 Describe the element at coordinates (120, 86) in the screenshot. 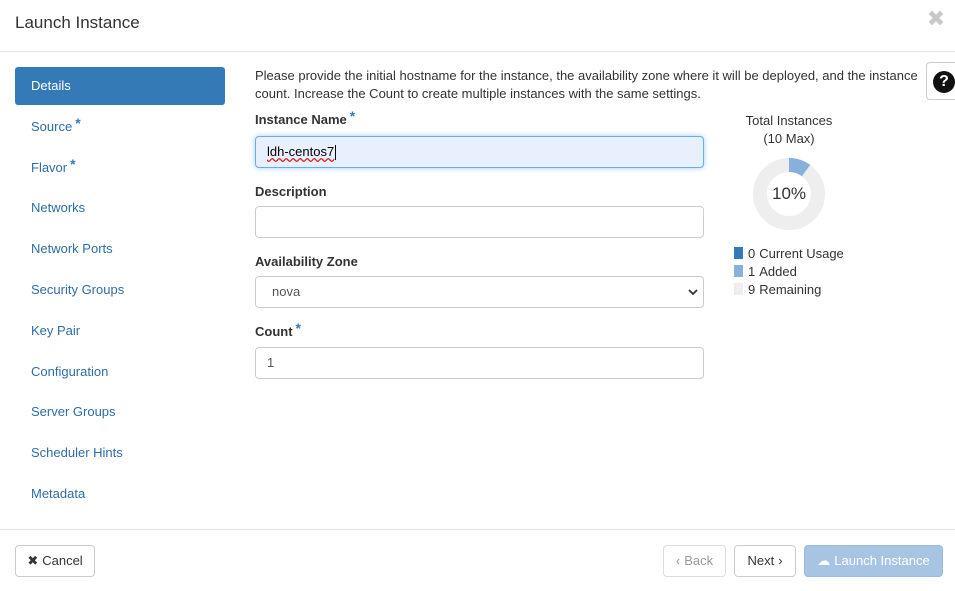

I see `nav-item-details: Details` at that location.